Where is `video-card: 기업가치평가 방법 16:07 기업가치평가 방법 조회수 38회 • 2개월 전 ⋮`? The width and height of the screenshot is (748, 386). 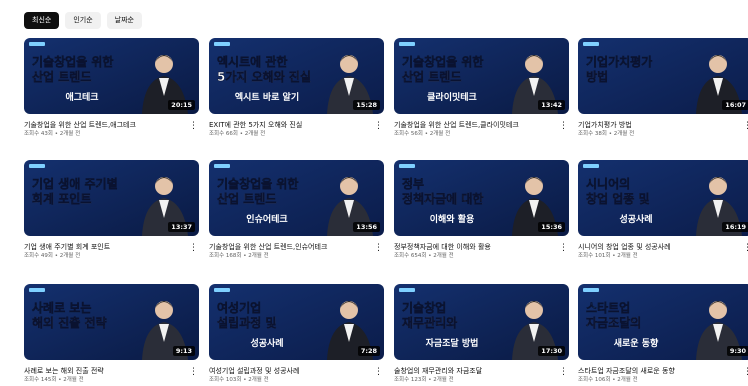 video-card: 기업가치평가 방법 16:07 기업가치평가 방법 조회수 38회 • 2개월 전 ⋮ is located at coordinates (663, 88).